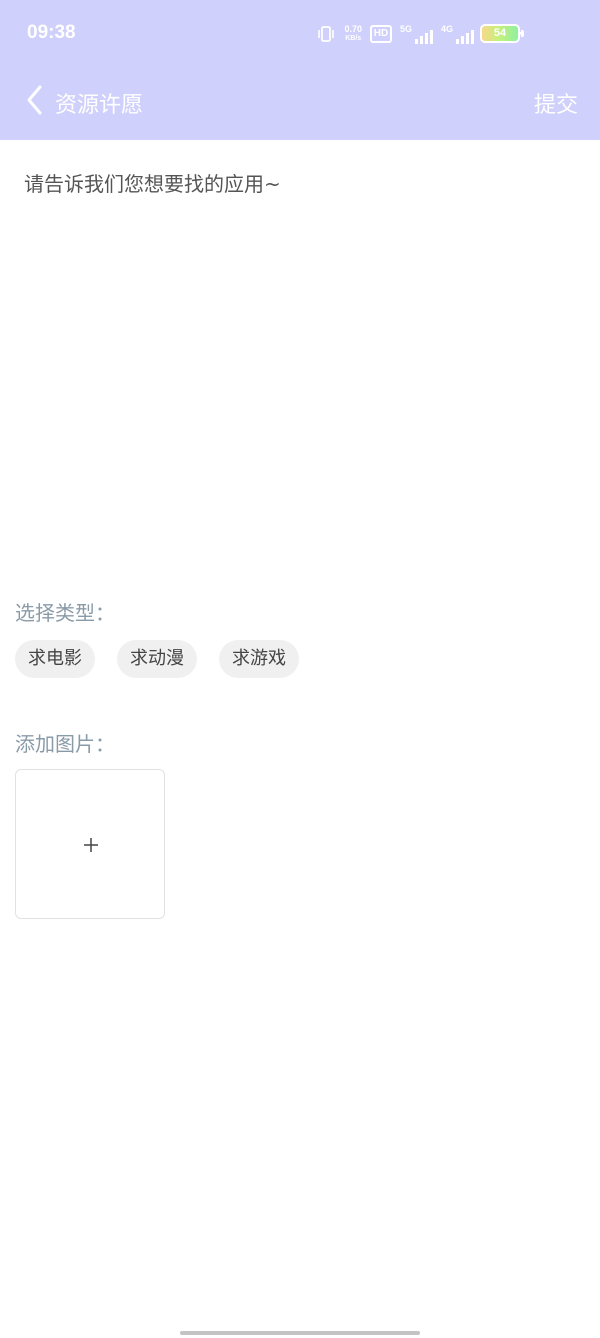  What do you see at coordinates (405, 29) in the screenshot?
I see `signal-5g-label: 5G` at bounding box center [405, 29].